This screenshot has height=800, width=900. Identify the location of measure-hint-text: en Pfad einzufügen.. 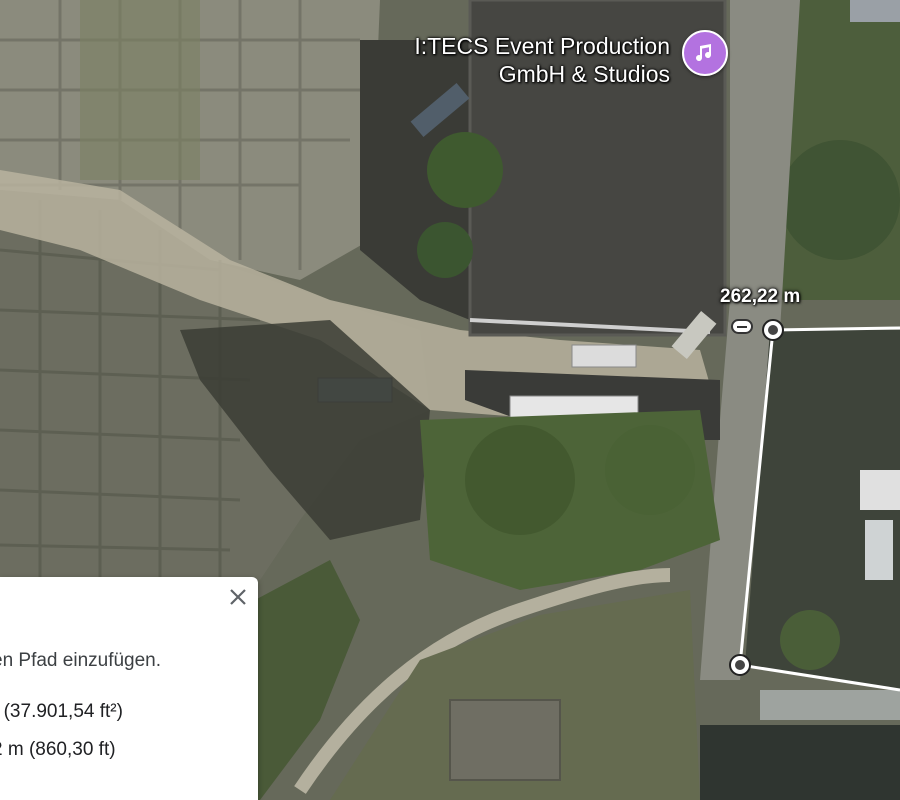
(81, 660).